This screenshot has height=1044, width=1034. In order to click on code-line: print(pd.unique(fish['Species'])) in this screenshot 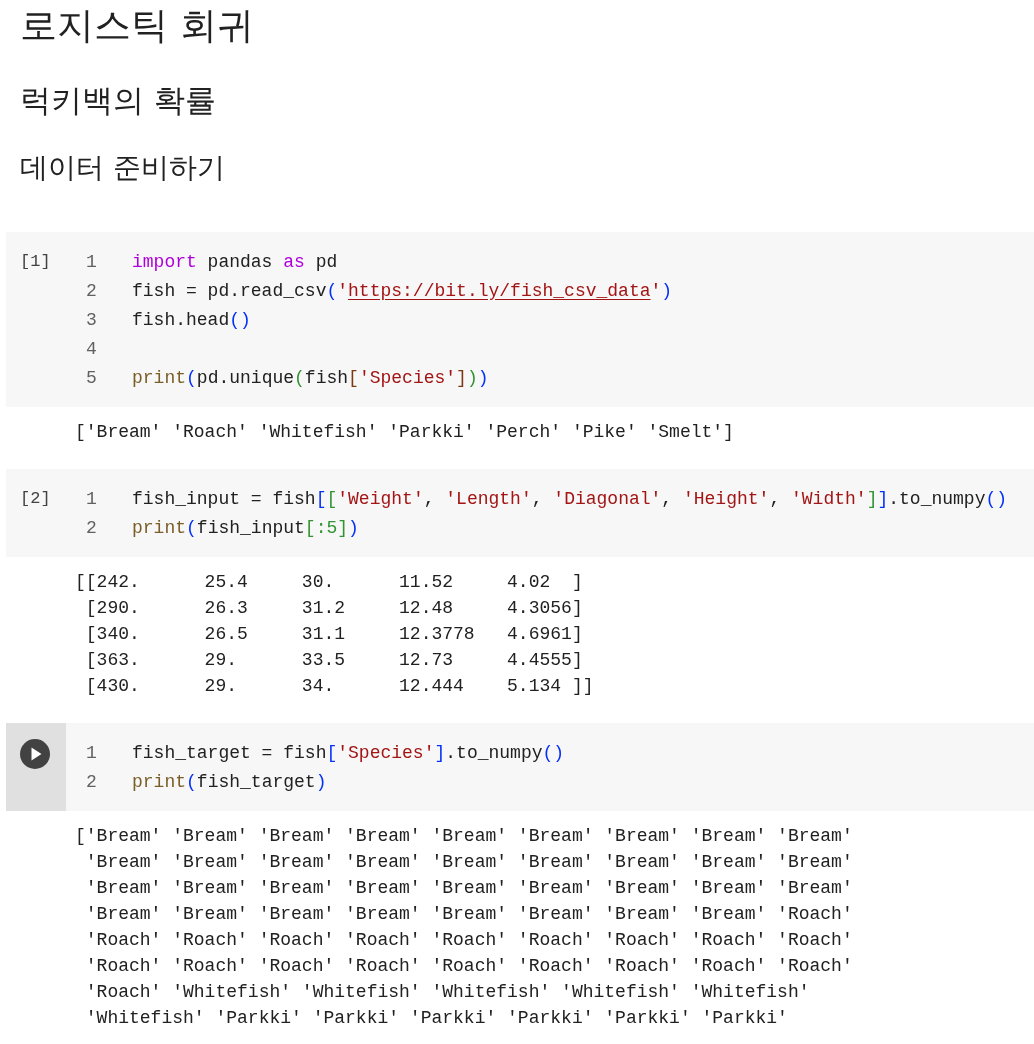, I will do `click(310, 377)`.